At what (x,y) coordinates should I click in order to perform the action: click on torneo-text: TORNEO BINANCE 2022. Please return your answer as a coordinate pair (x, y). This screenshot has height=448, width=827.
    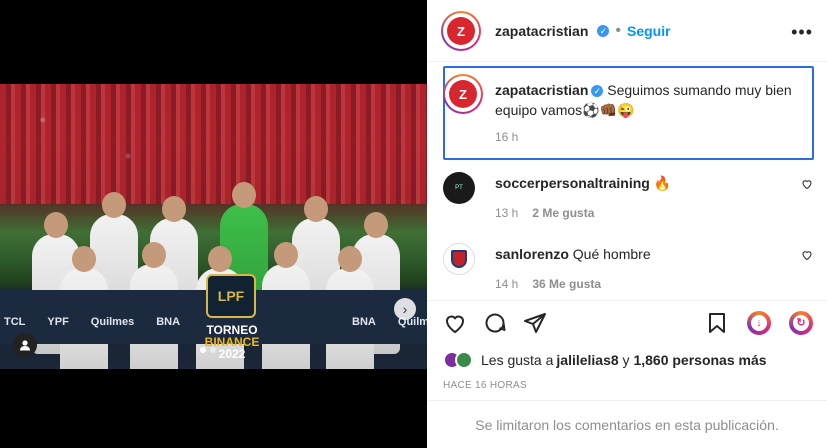
    Looking at the image, I should click on (232, 342).